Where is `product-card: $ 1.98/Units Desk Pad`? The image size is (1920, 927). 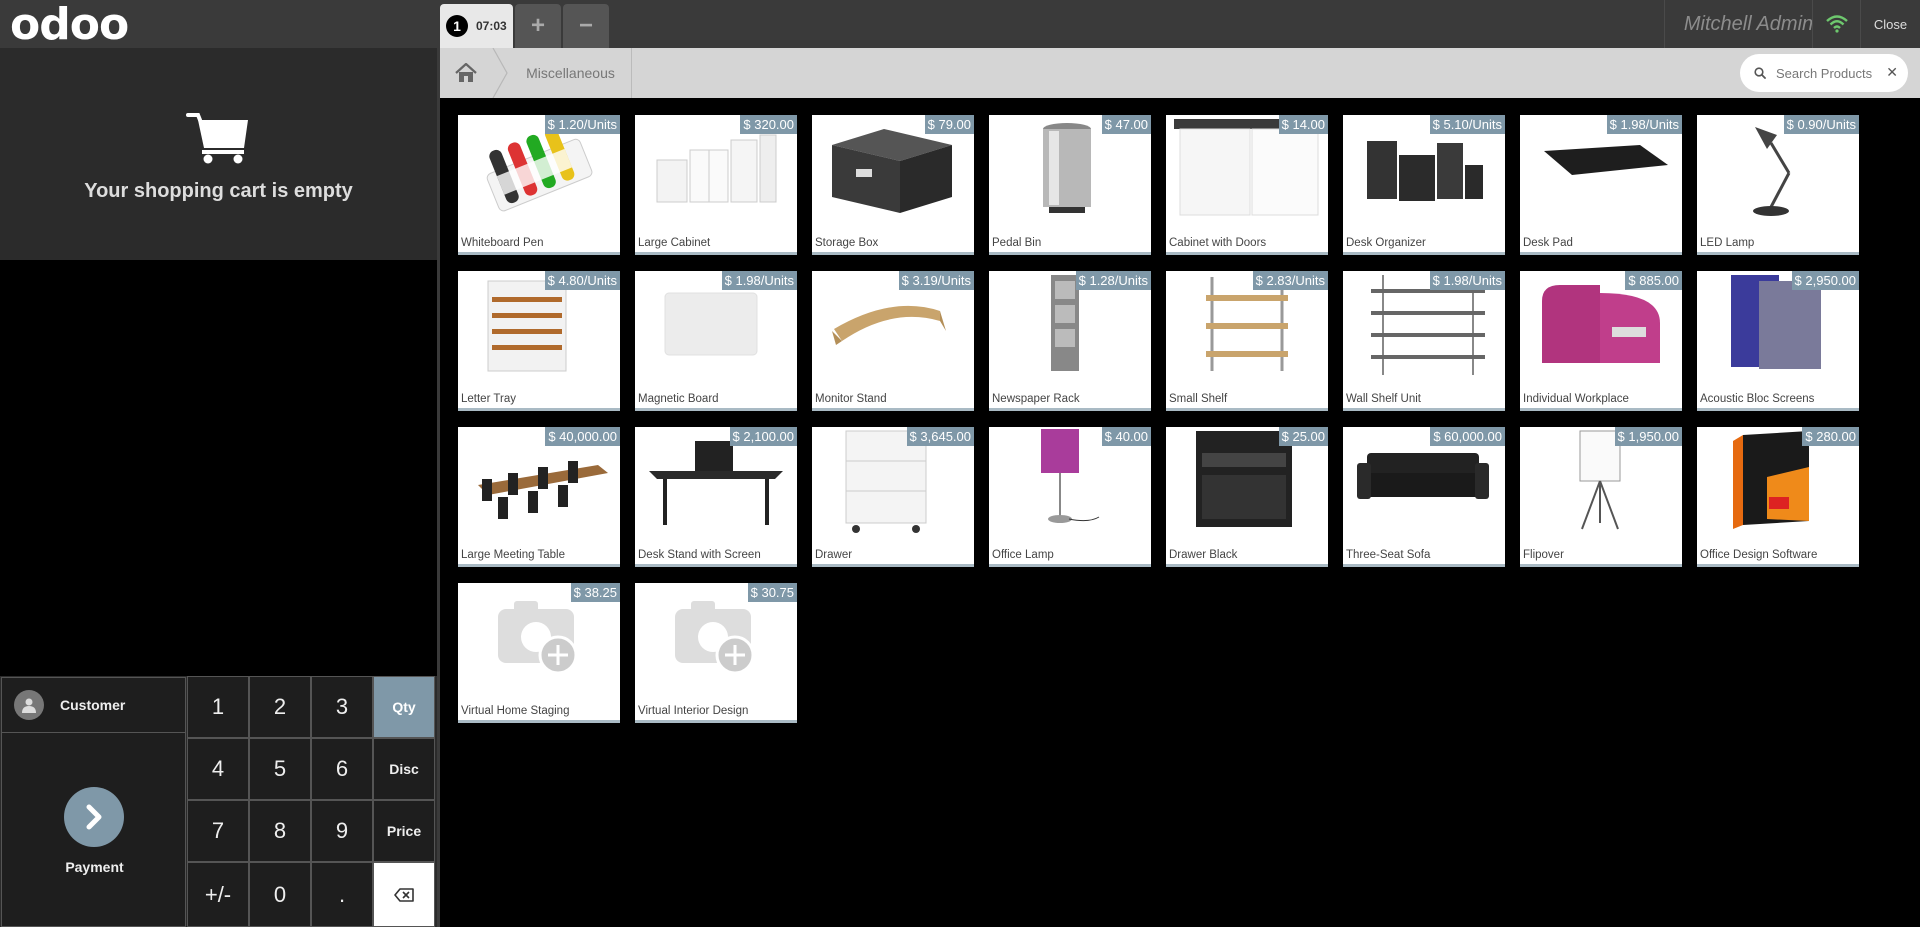 product-card: $ 1.98/Units Desk Pad is located at coordinates (1601, 185).